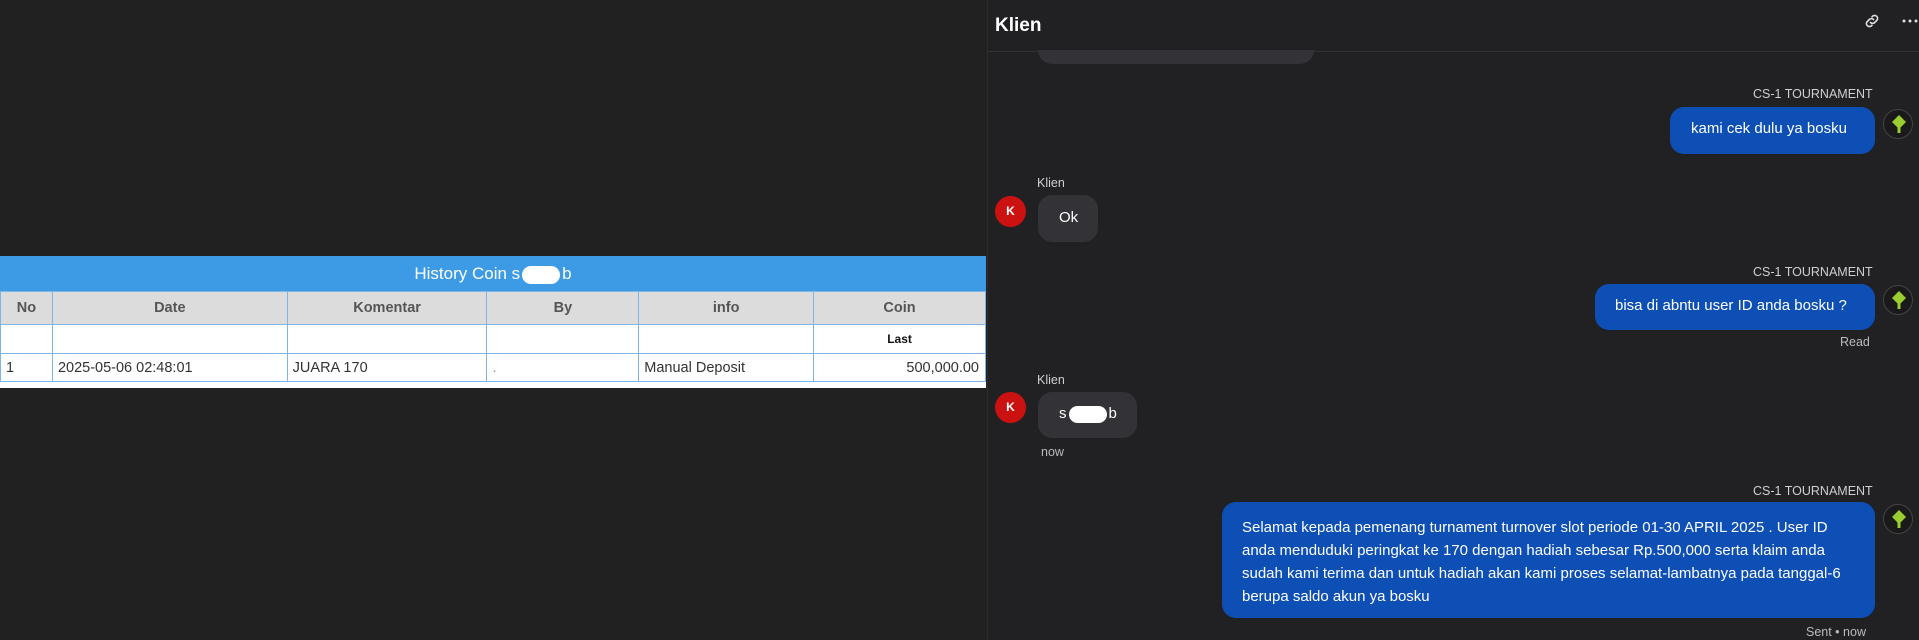 The height and width of the screenshot is (640, 1919). I want to click on read-status: Read, so click(1855, 342).